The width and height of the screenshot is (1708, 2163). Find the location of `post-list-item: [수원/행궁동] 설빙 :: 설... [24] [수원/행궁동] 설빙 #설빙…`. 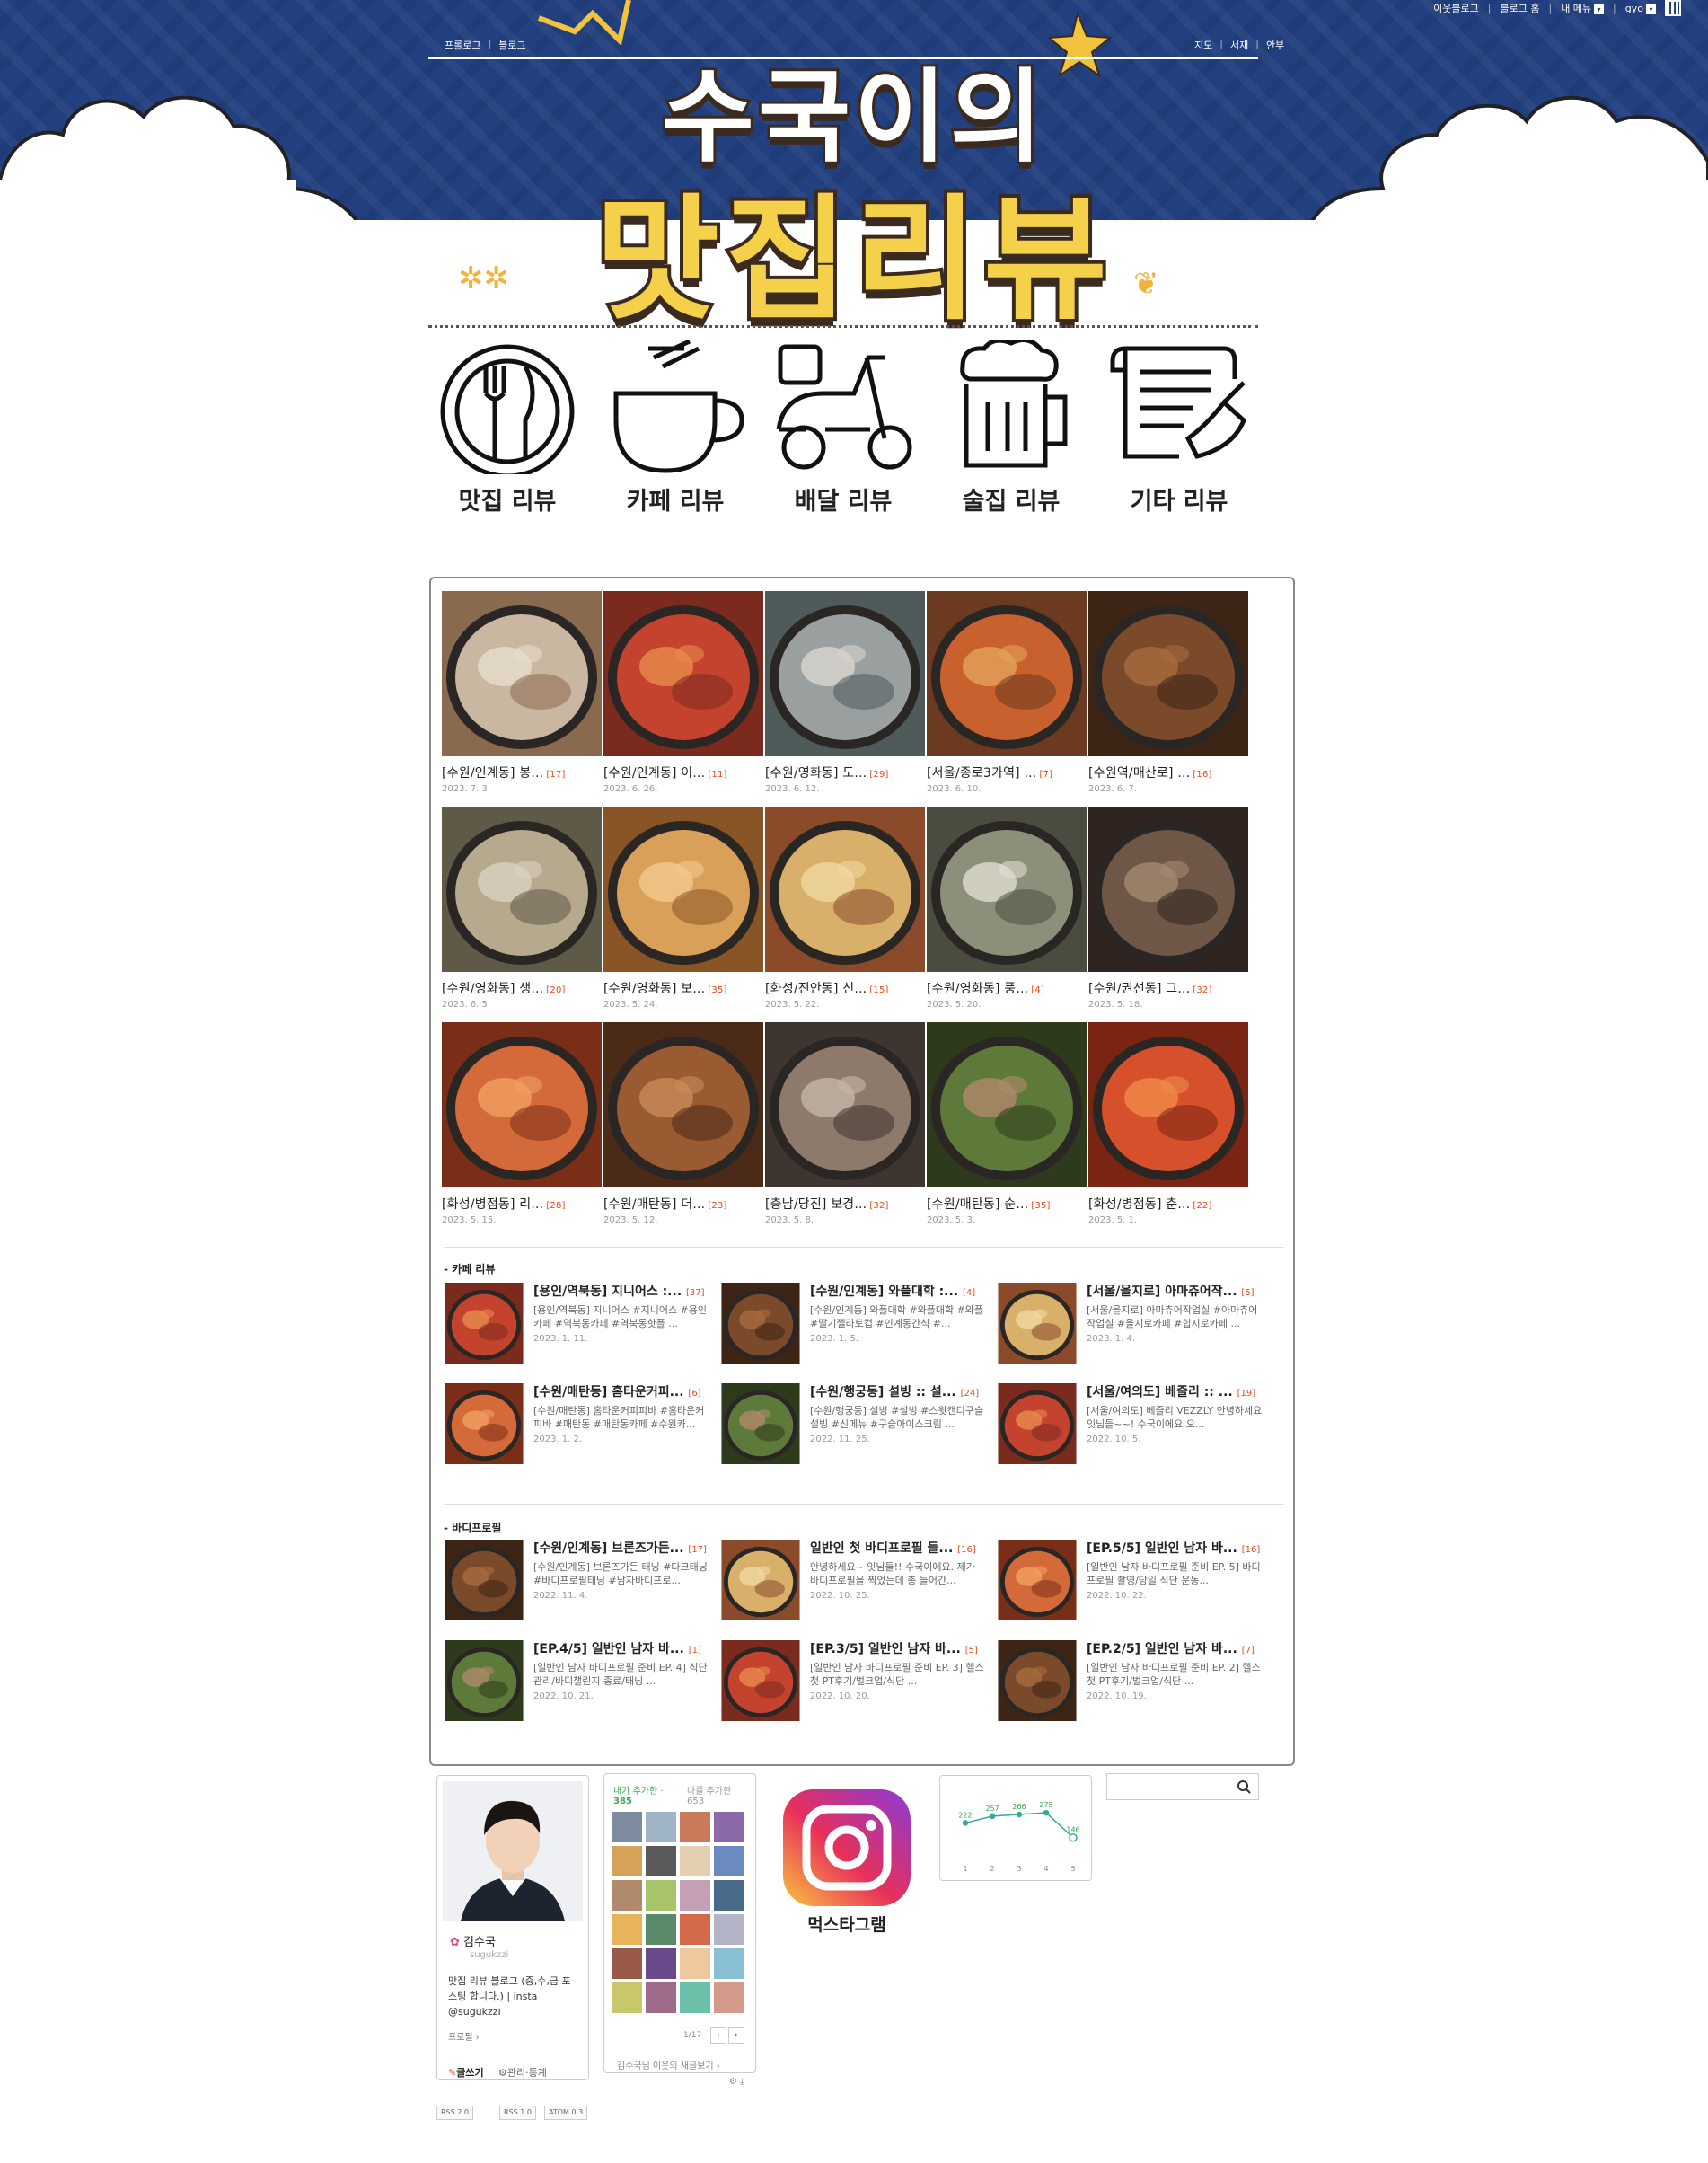

post-list-item: [수원/행궁동] 설빙 :: 설... [24] [수원/행궁동] 설빙 #설빙… is located at coordinates (854, 1431).